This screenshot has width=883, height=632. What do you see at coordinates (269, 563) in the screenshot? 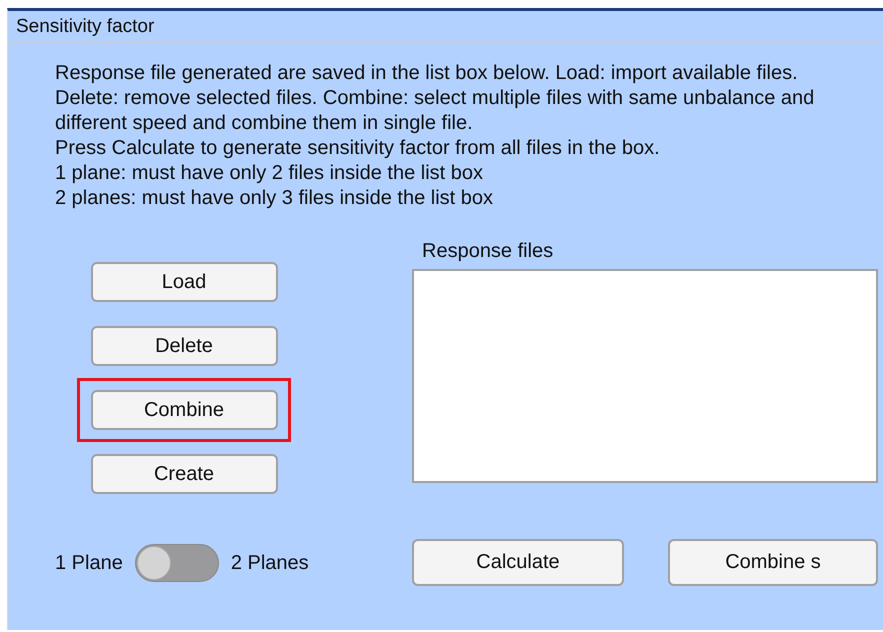
I see `switch-label: 2 Planes` at bounding box center [269, 563].